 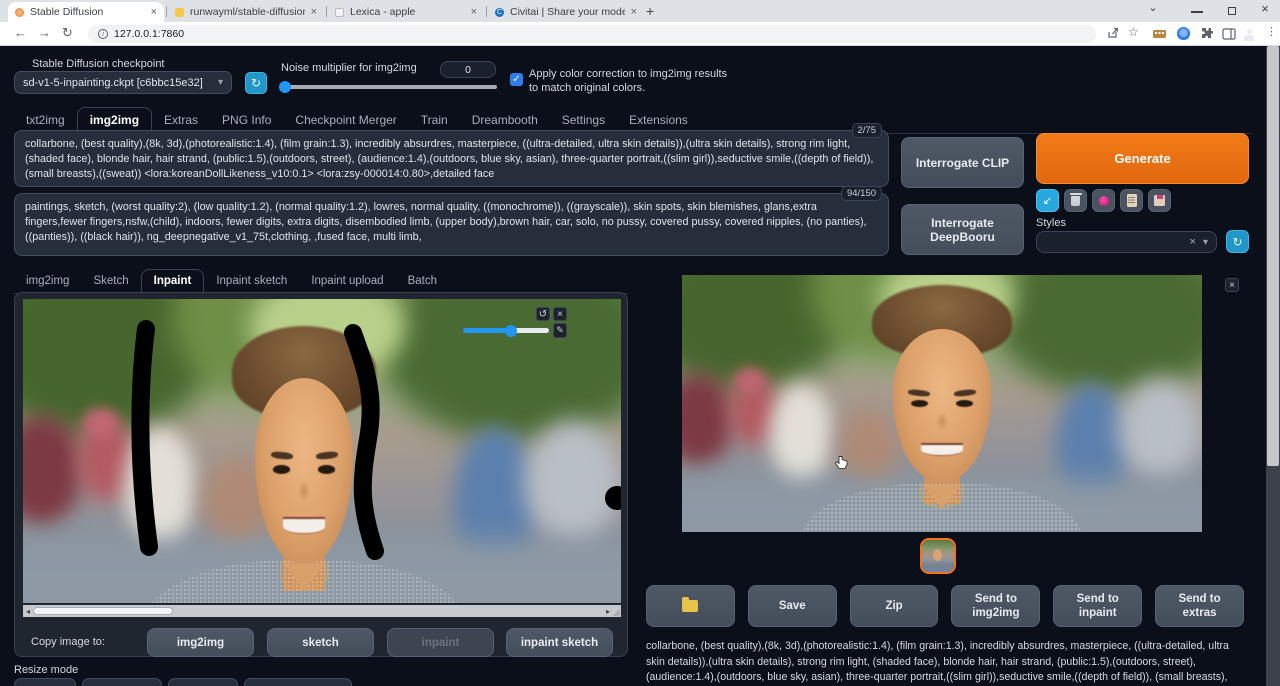 What do you see at coordinates (67, 33) in the screenshot?
I see `reload-icon: ↻` at bounding box center [67, 33].